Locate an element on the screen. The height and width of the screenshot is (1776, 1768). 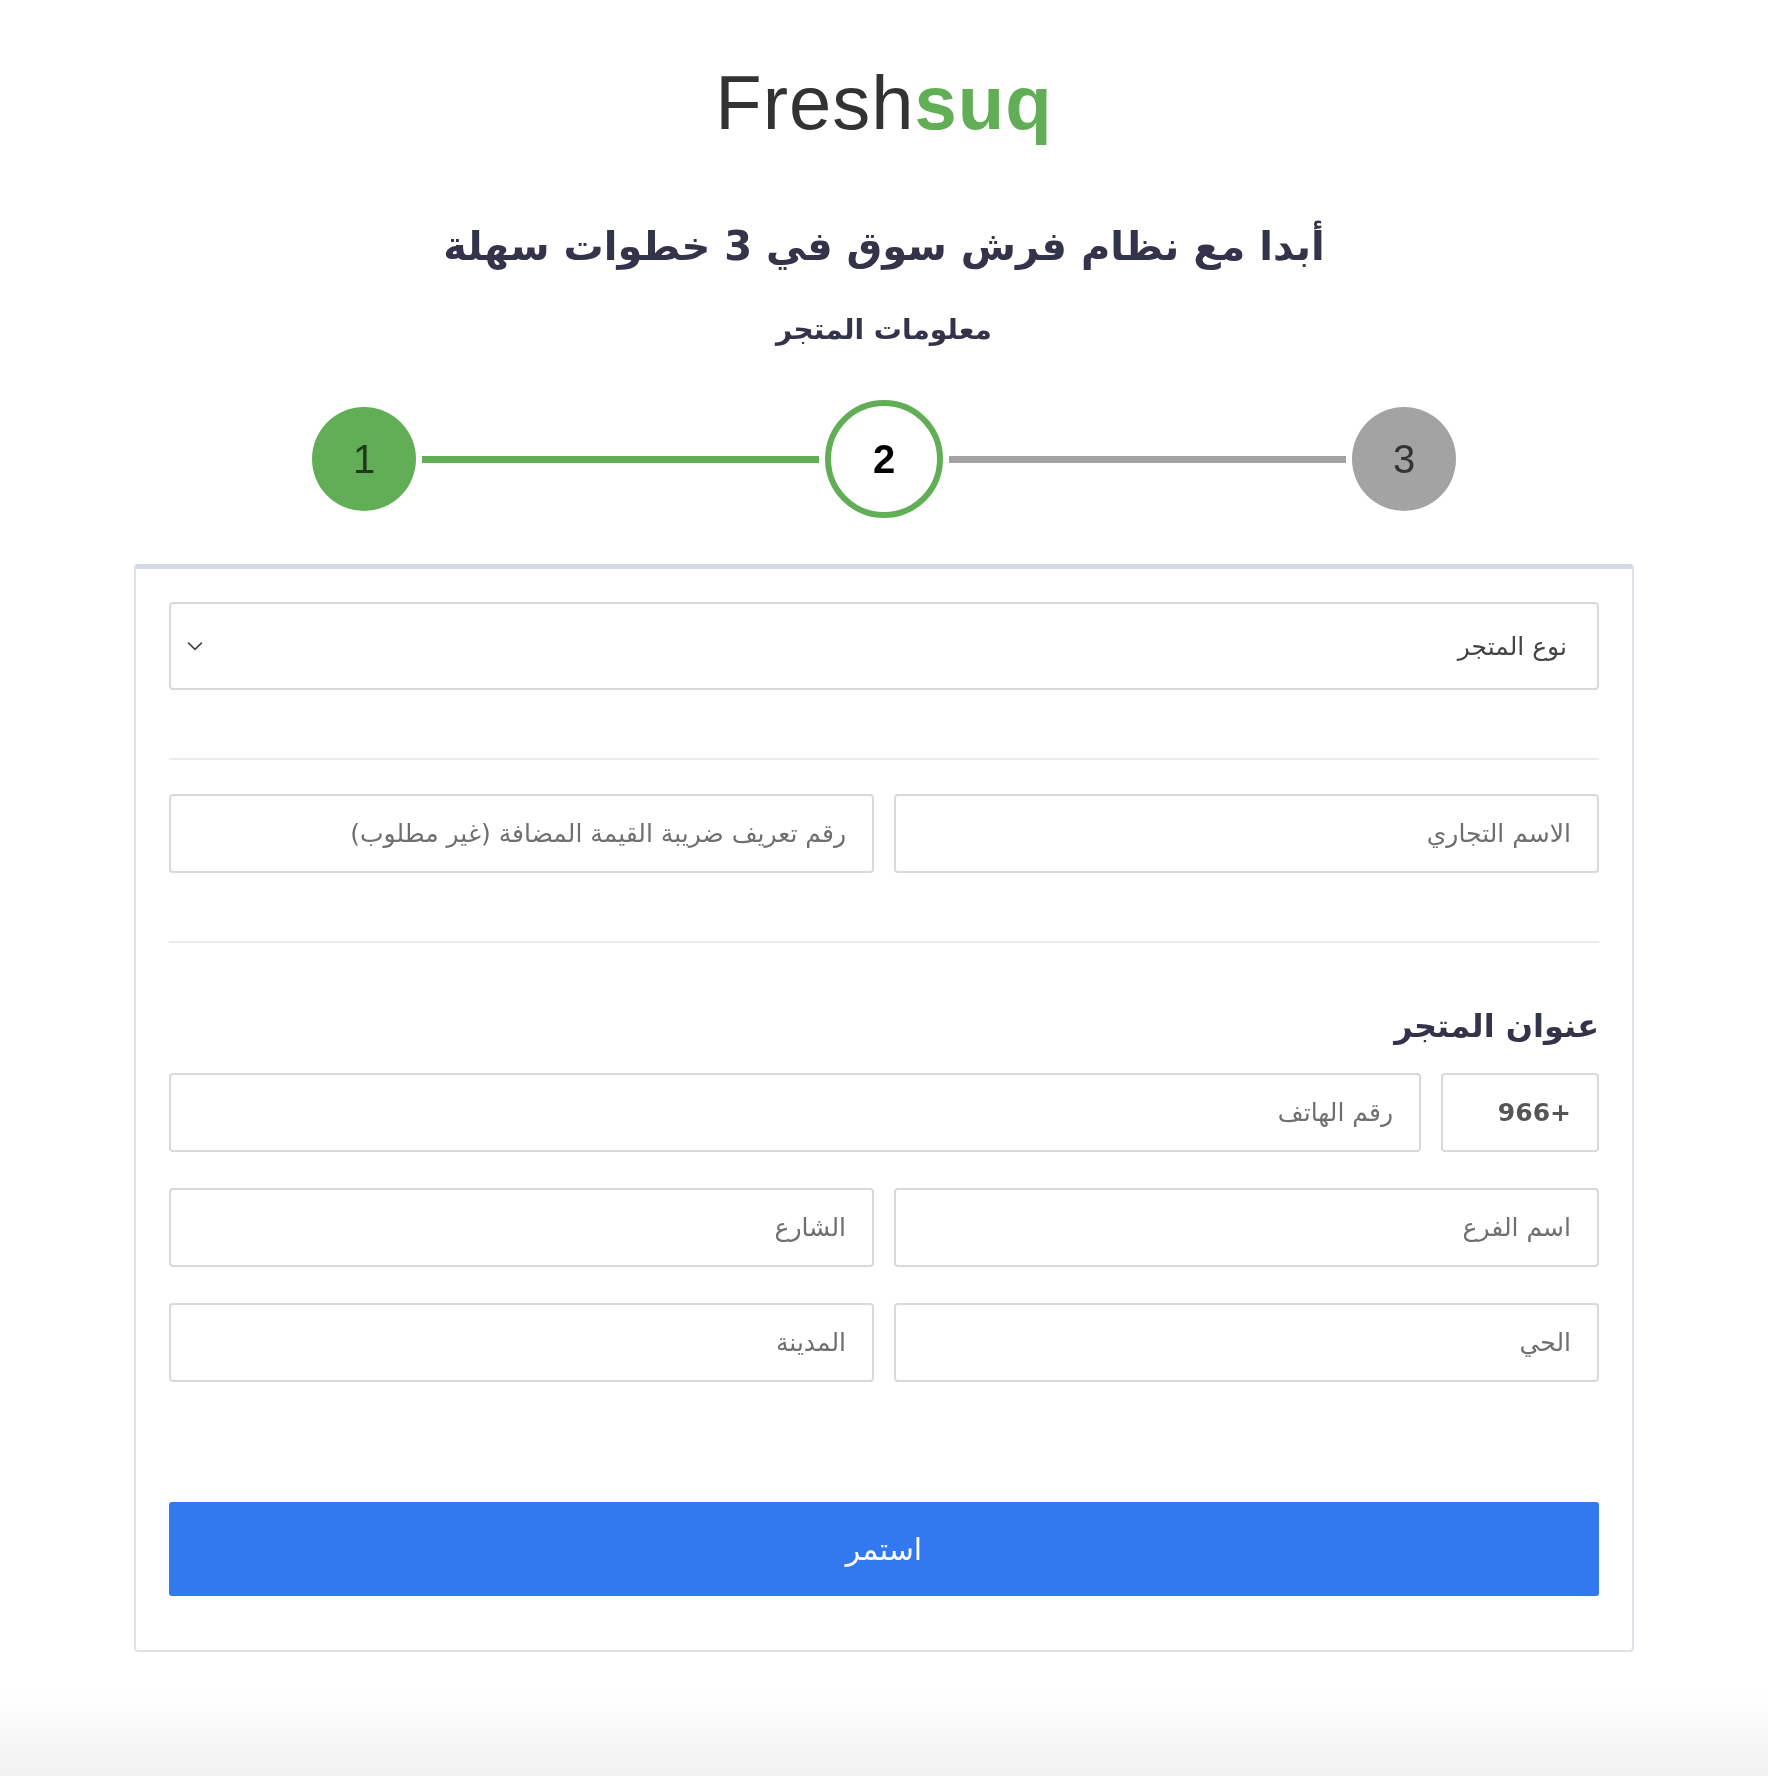
phone-field: رقم الهاتف is located at coordinates (795, 1112).